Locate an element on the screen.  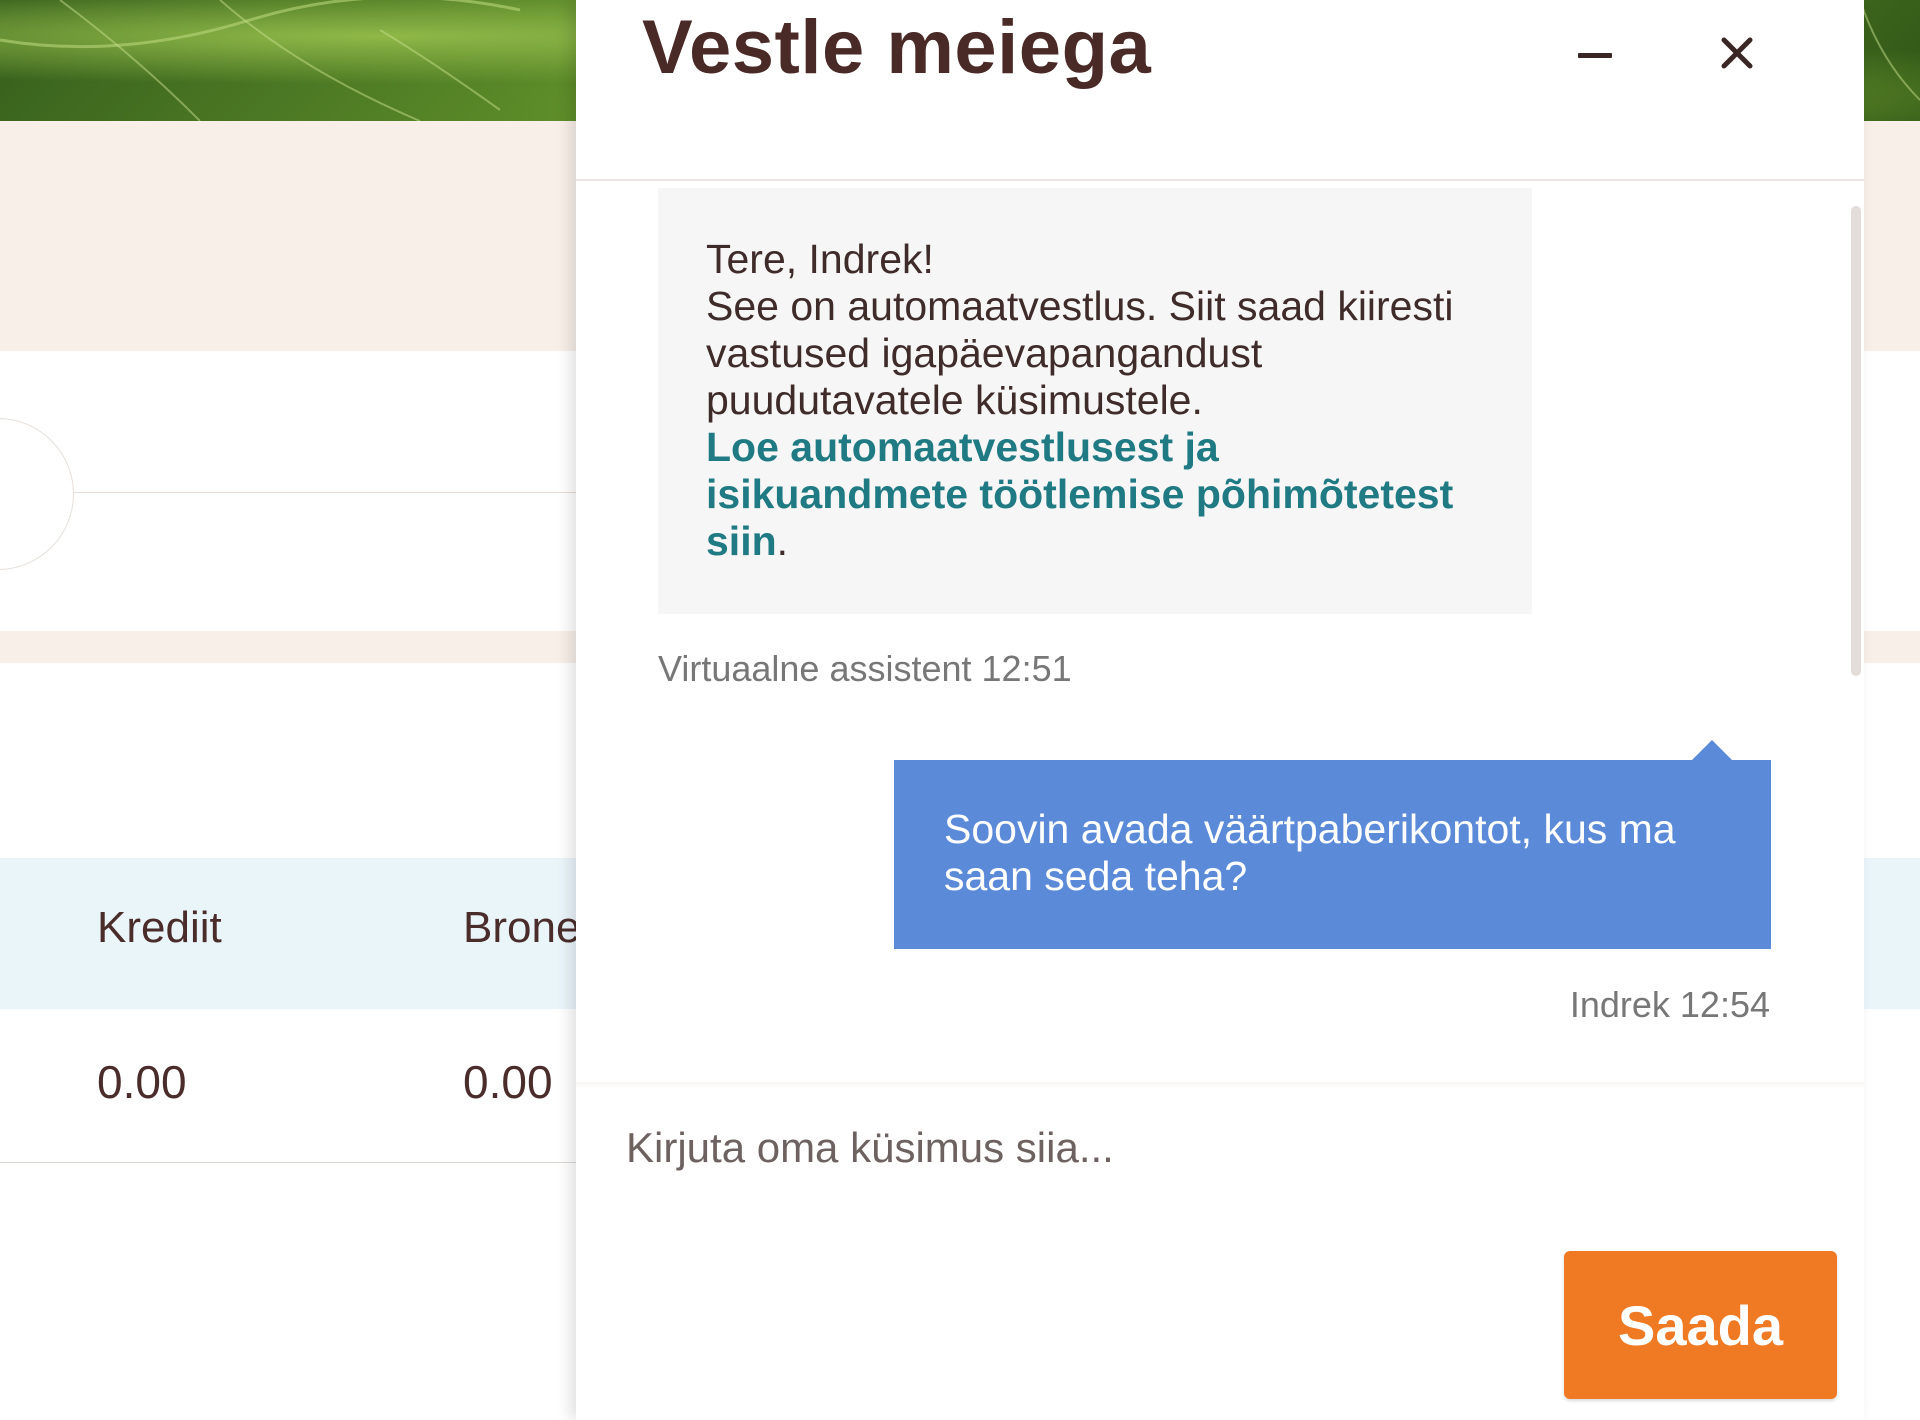
minimize-icon is located at coordinates (1595, 55).